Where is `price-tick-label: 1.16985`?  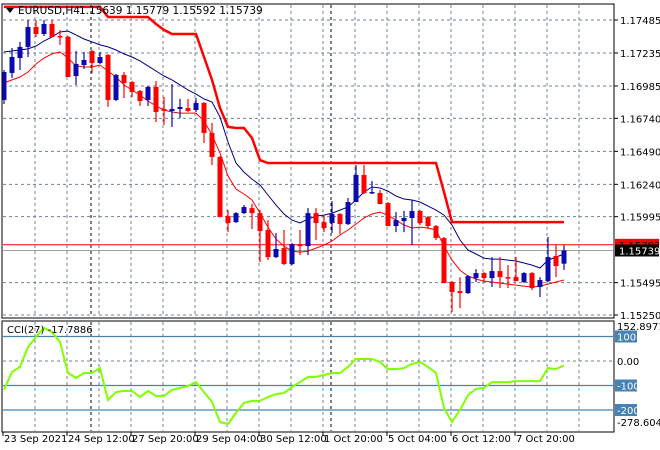
price-tick-label: 1.16985 is located at coordinates (640, 87).